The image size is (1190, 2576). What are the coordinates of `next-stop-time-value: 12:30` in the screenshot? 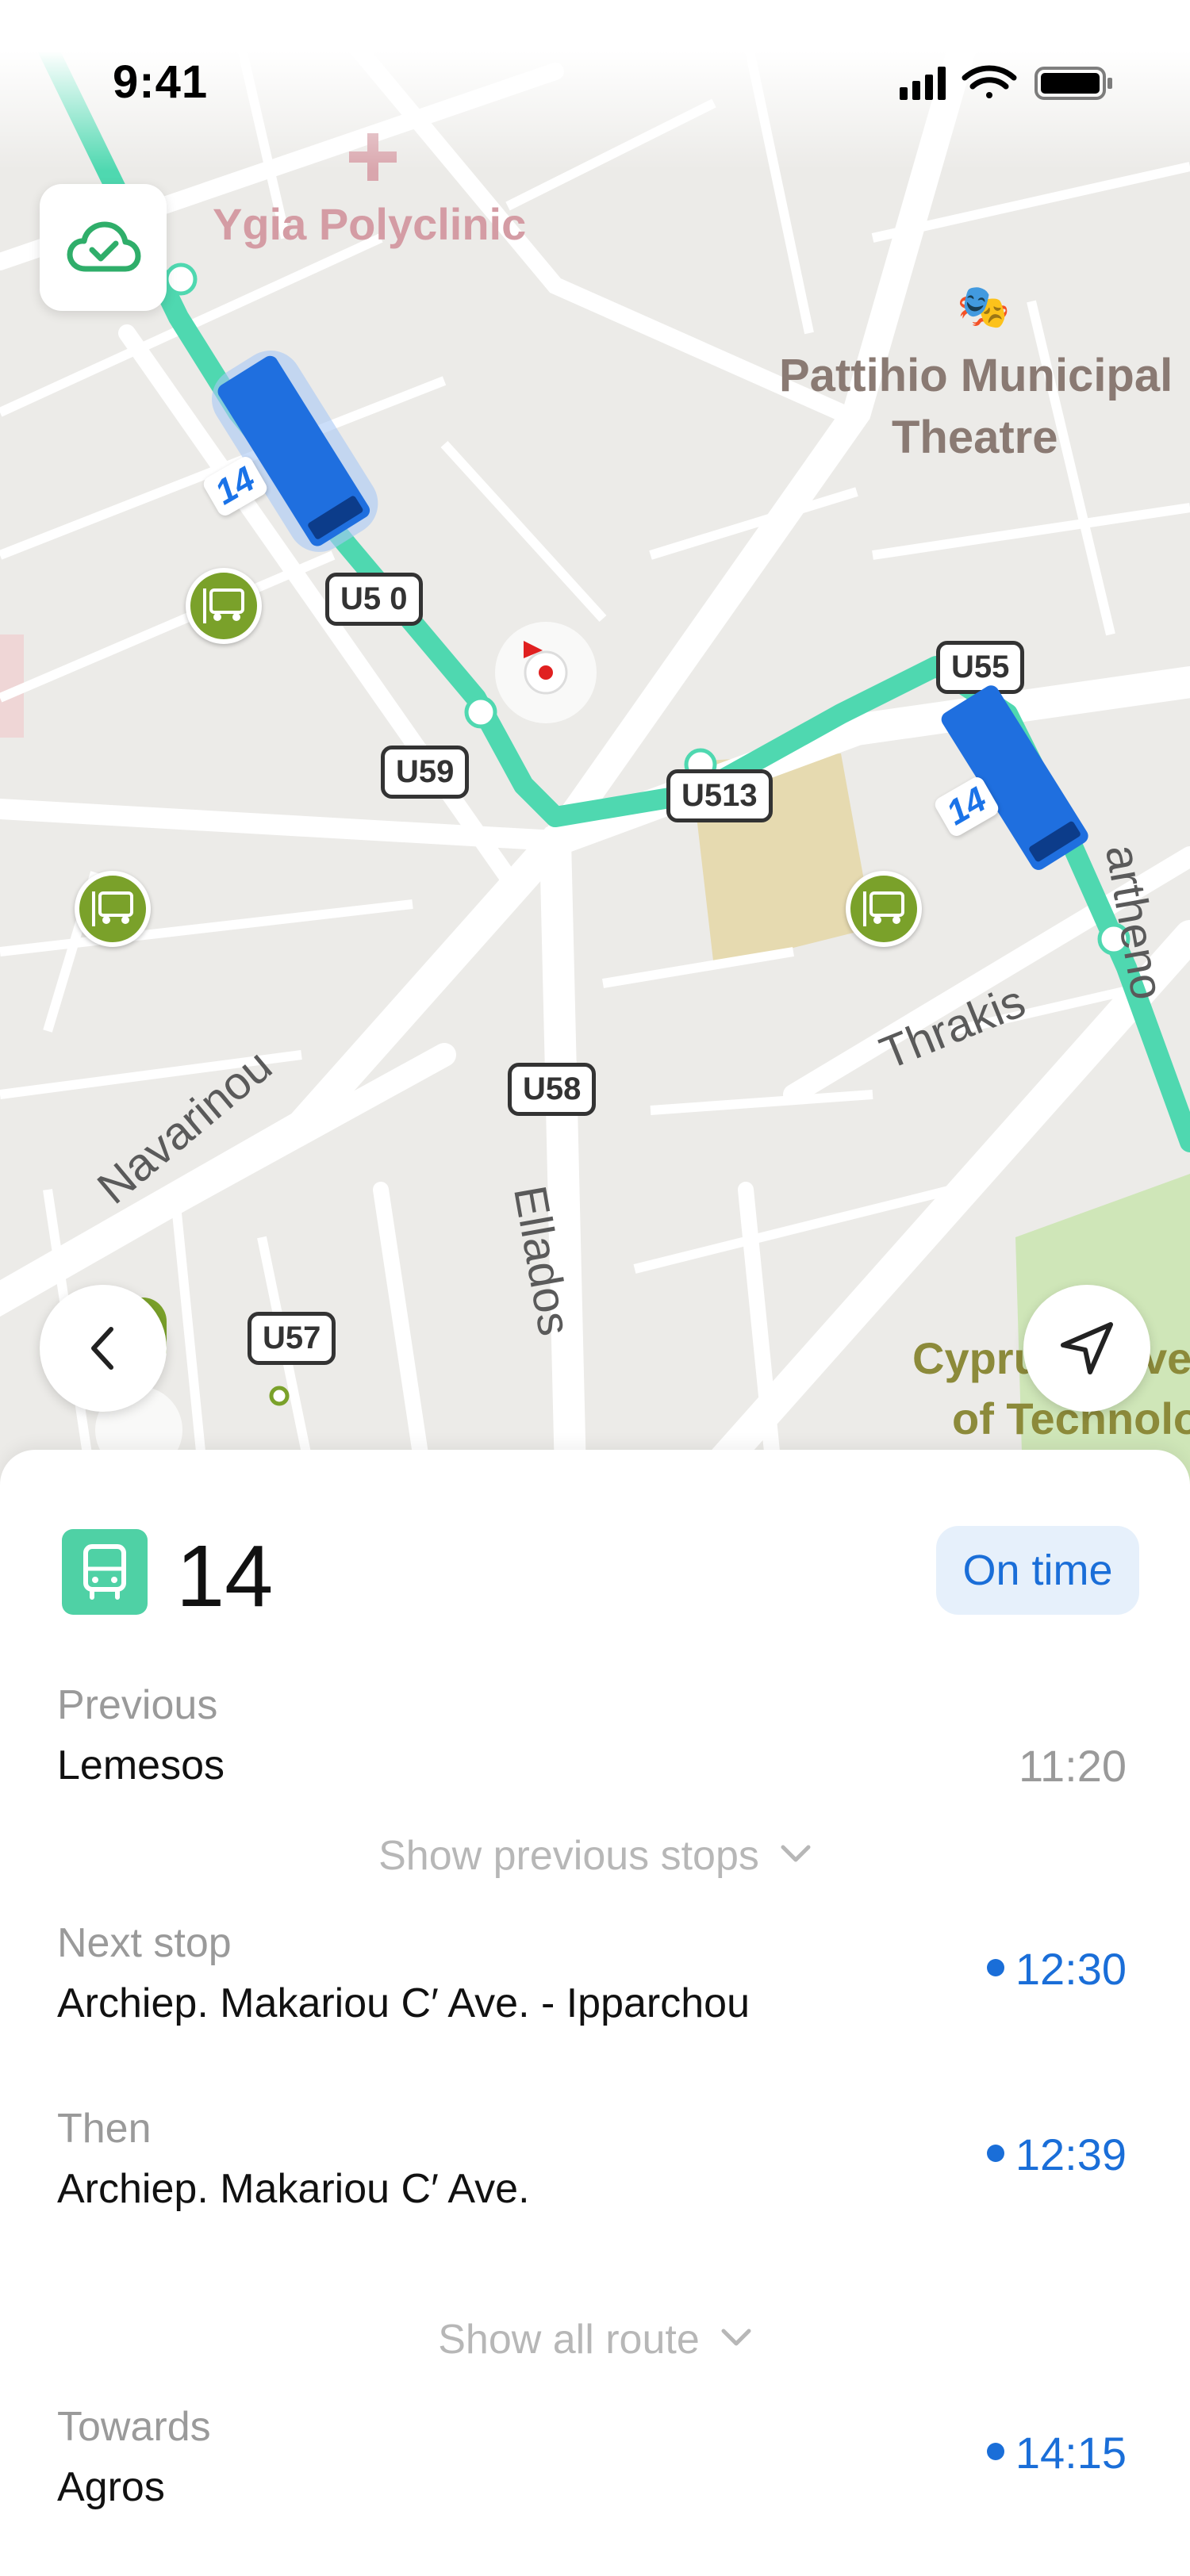 It's located at (1071, 1969).